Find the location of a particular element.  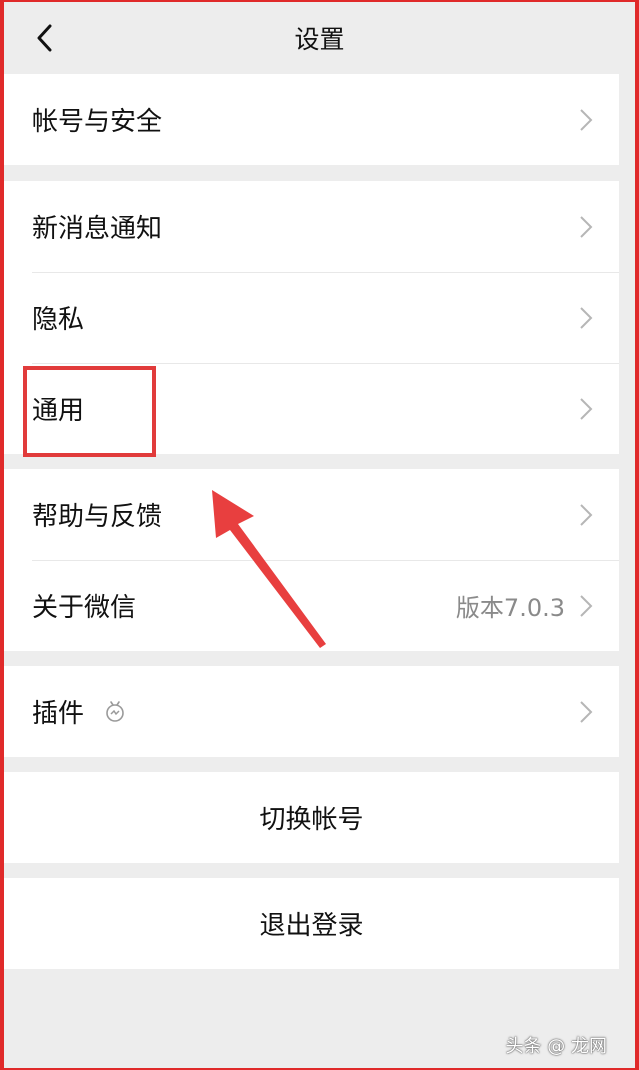

settings-item-label: 关于微信 is located at coordinates (84, 608).